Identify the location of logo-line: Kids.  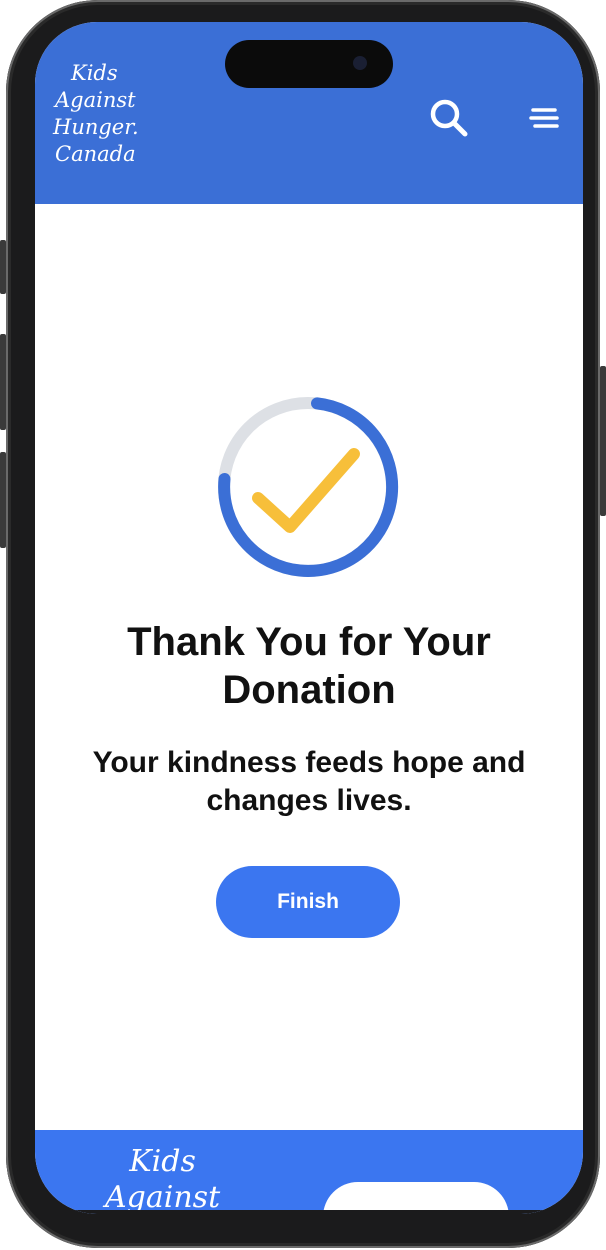
(94, 73).